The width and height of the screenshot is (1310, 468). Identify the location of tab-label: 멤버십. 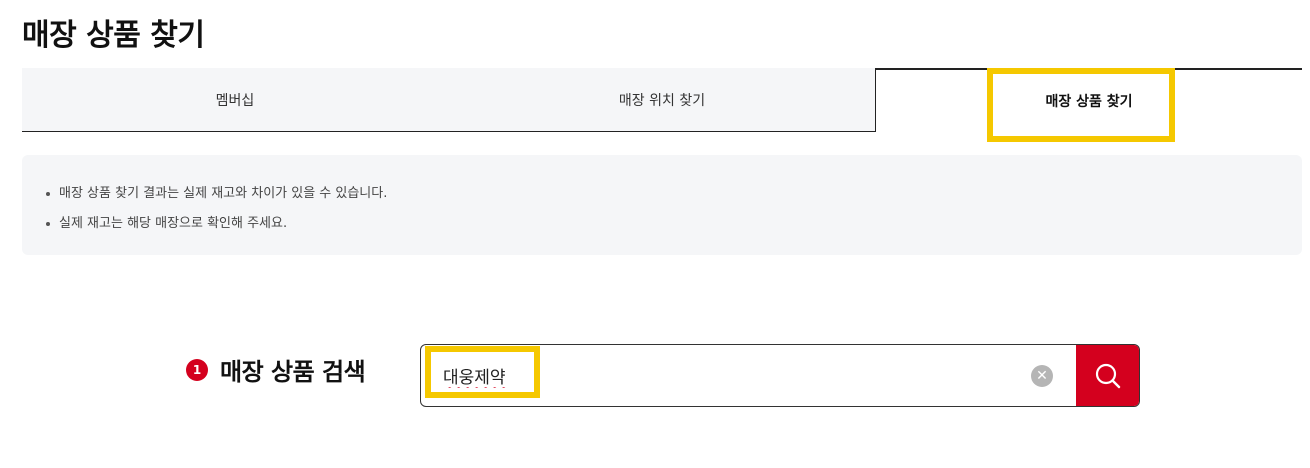
(235, 100).